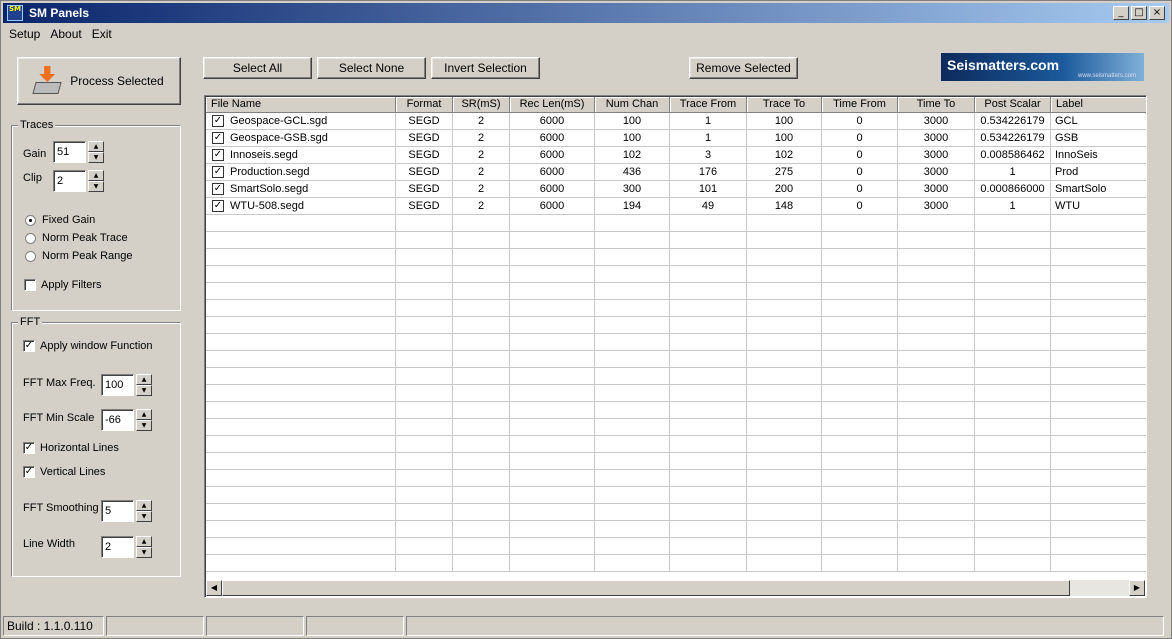  Describe the element at coordinates (1157, 13) in the screenshot. I see `close-button: ×` at that location.